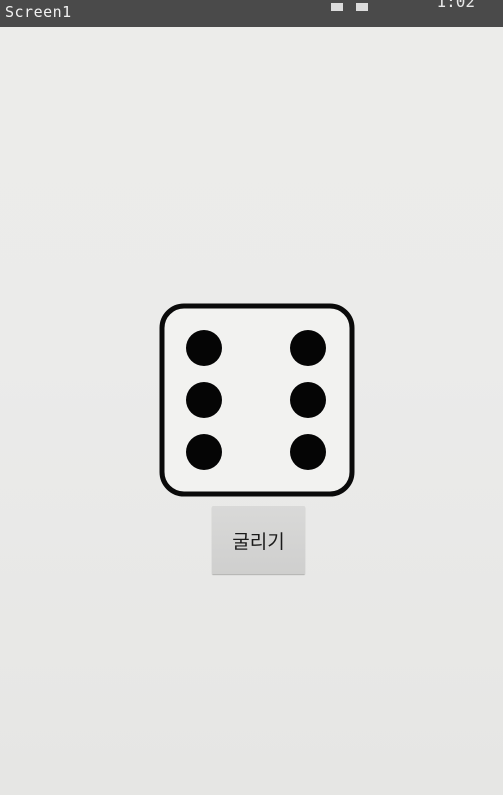  Describe the element at coordinates (337, 7) in the screenshot. I see `signal-icon` at that location.